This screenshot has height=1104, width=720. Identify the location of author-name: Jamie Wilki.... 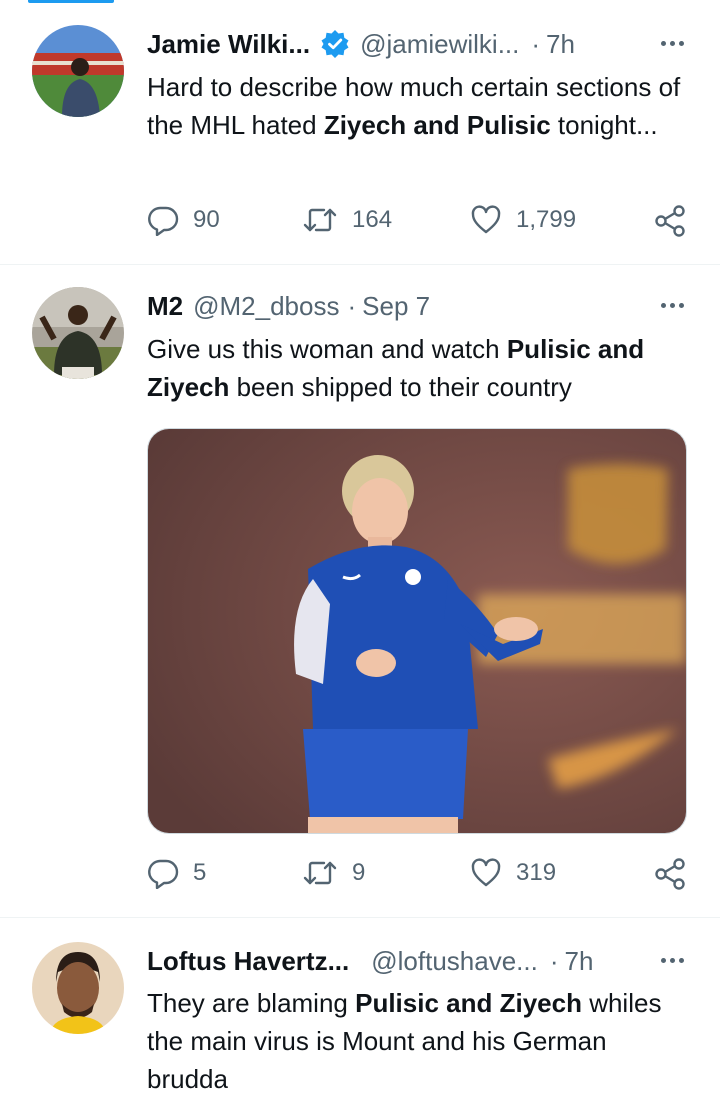
(228, 44).